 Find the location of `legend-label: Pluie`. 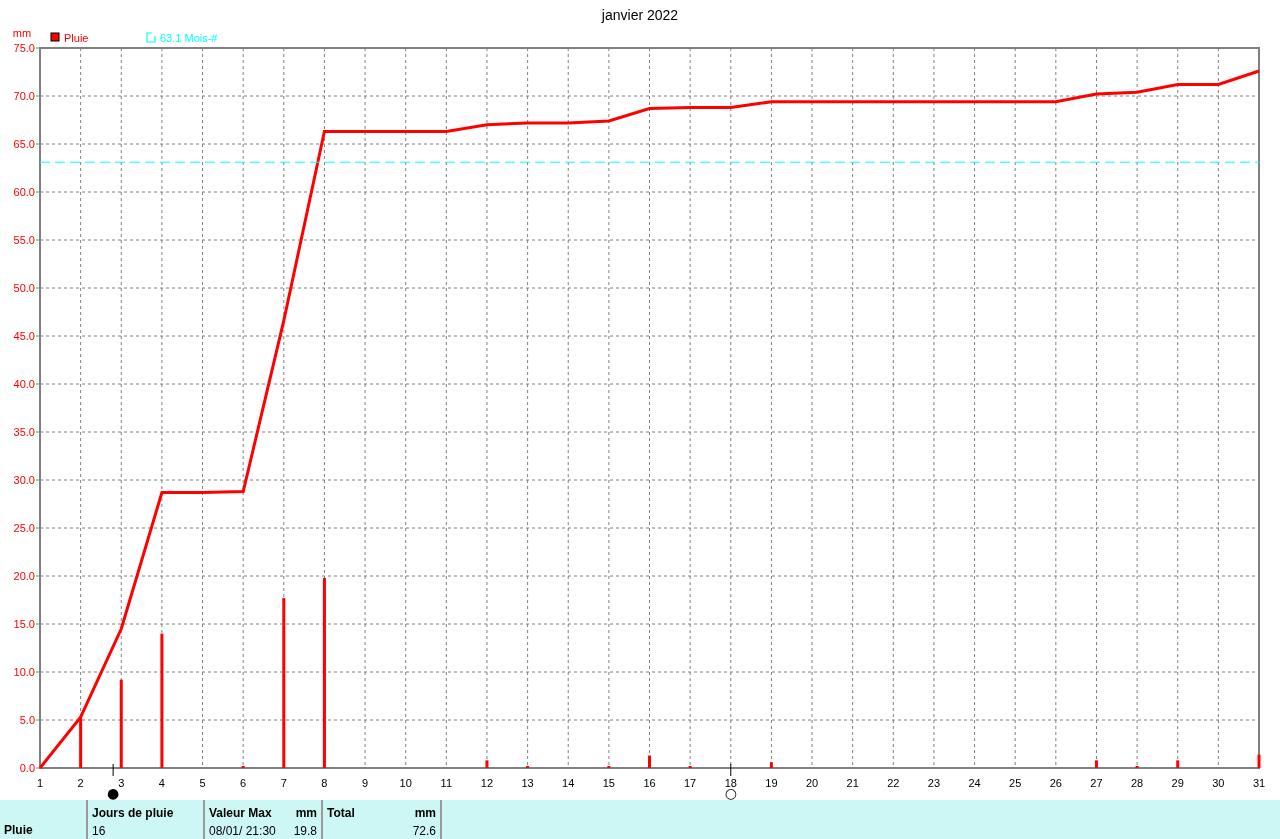

legend-label: Pluie is located at coordinates (76, 38).